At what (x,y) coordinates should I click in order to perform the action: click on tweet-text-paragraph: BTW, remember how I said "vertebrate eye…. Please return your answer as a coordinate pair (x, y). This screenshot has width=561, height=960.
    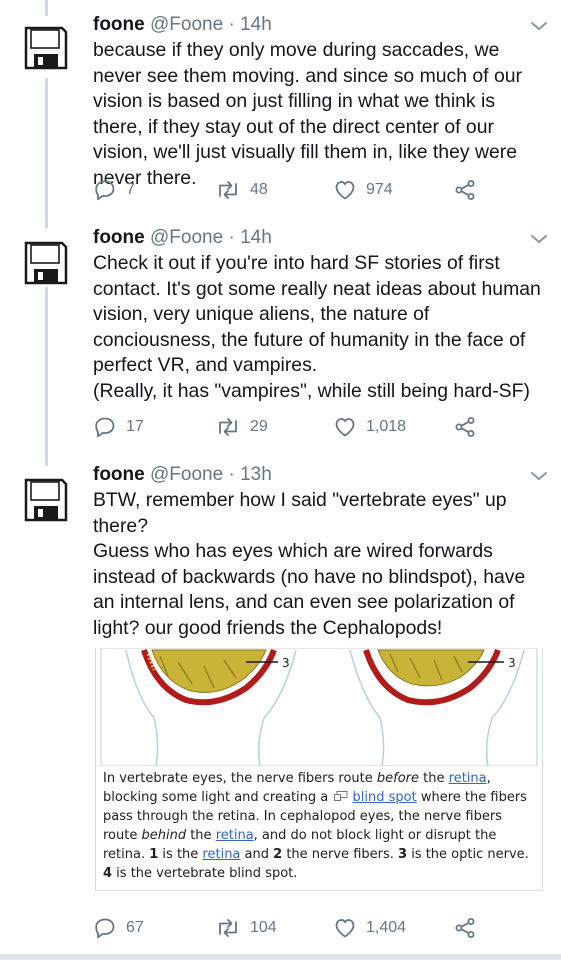
    Looking at the image, I should click on (300, 513).